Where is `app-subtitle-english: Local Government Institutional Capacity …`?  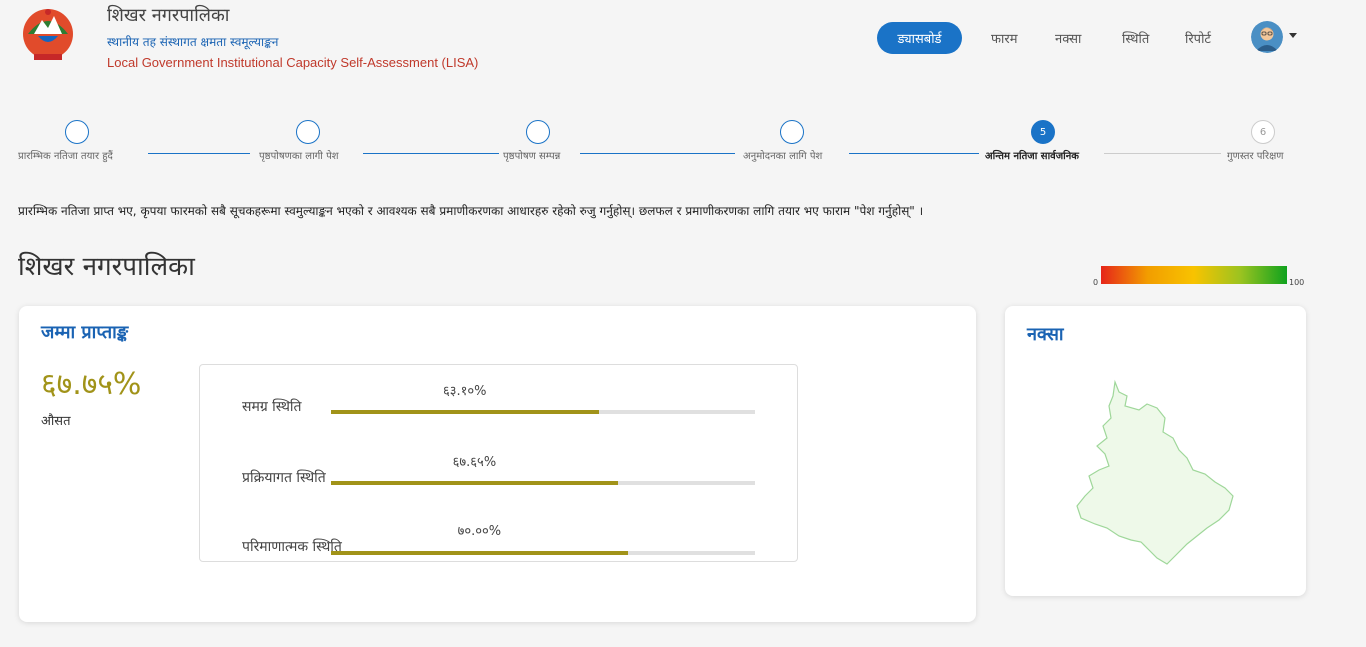 app-subtitle-english: Local Government Institutional Capacity … is located at coordinates (293, 62).